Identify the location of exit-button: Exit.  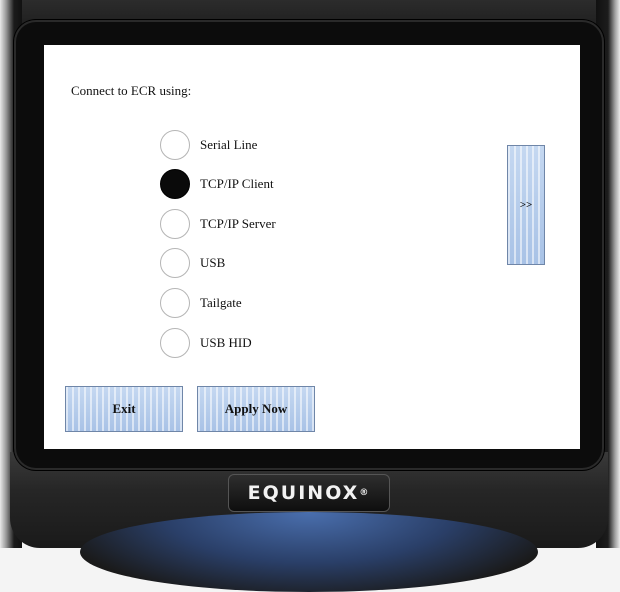
(124, 409).